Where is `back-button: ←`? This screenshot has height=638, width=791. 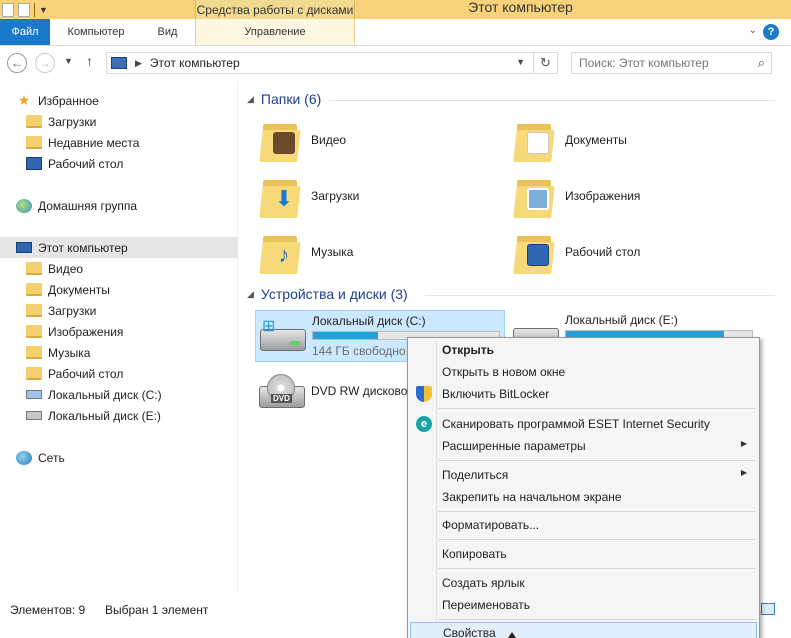 back-button: ← is located at coordinates (17, 63).